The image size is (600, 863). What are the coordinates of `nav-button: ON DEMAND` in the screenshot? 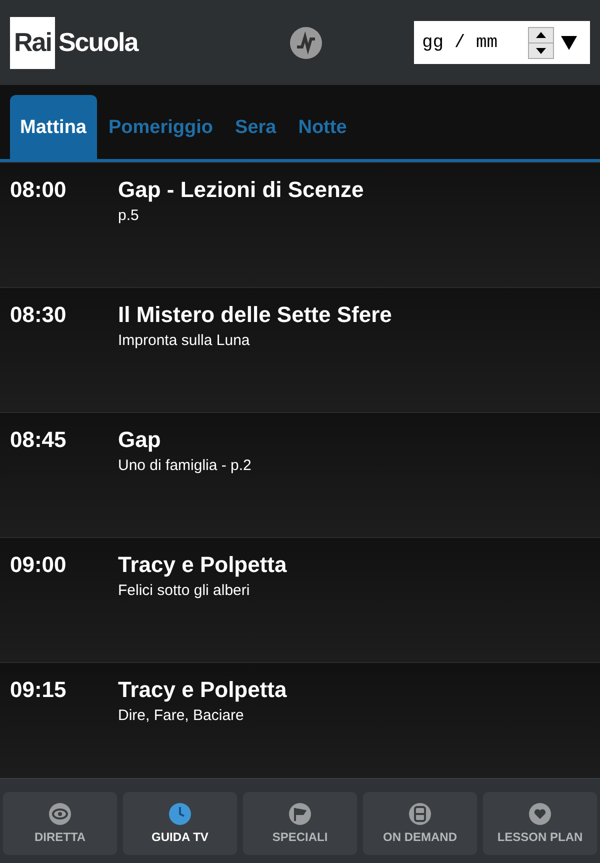 It's located at (420, 823).